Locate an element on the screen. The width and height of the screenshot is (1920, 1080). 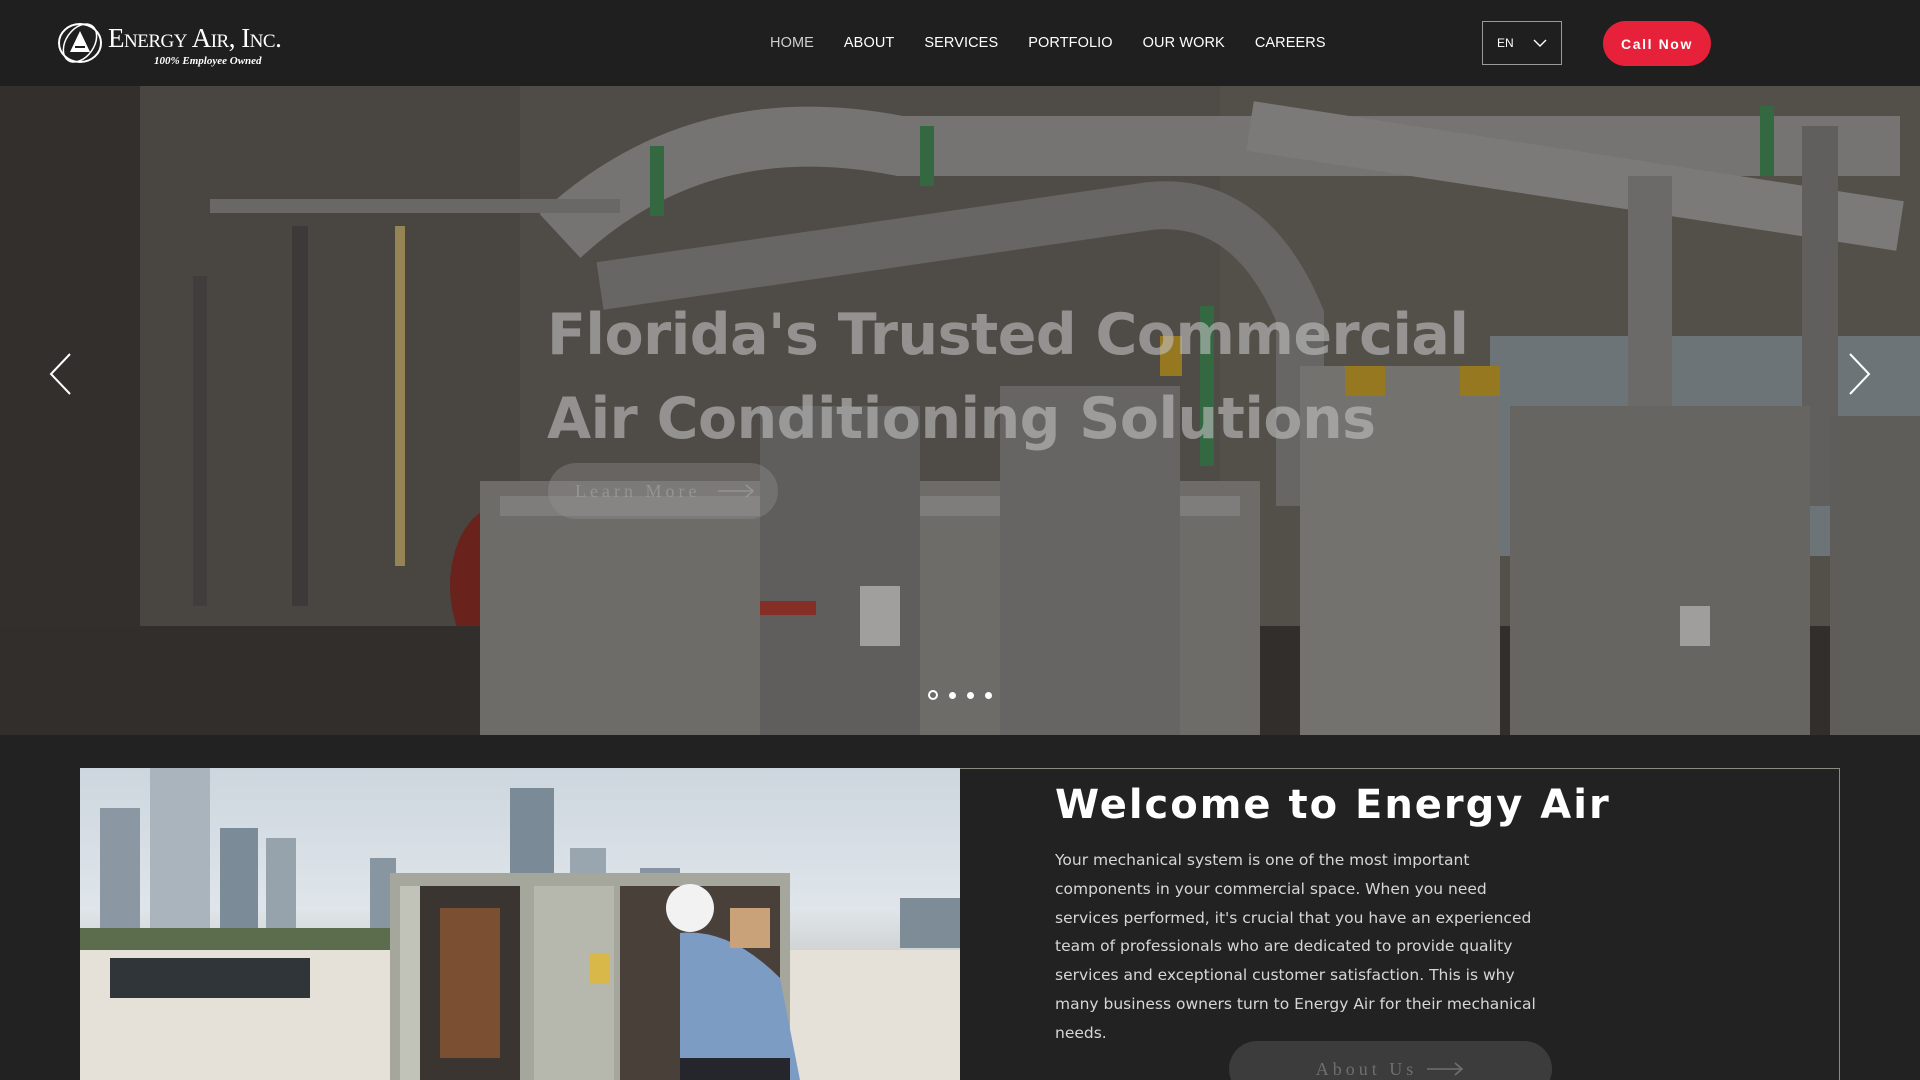
nav-portfolio: PORTFOLIO is located at coordinates (1070, 43).